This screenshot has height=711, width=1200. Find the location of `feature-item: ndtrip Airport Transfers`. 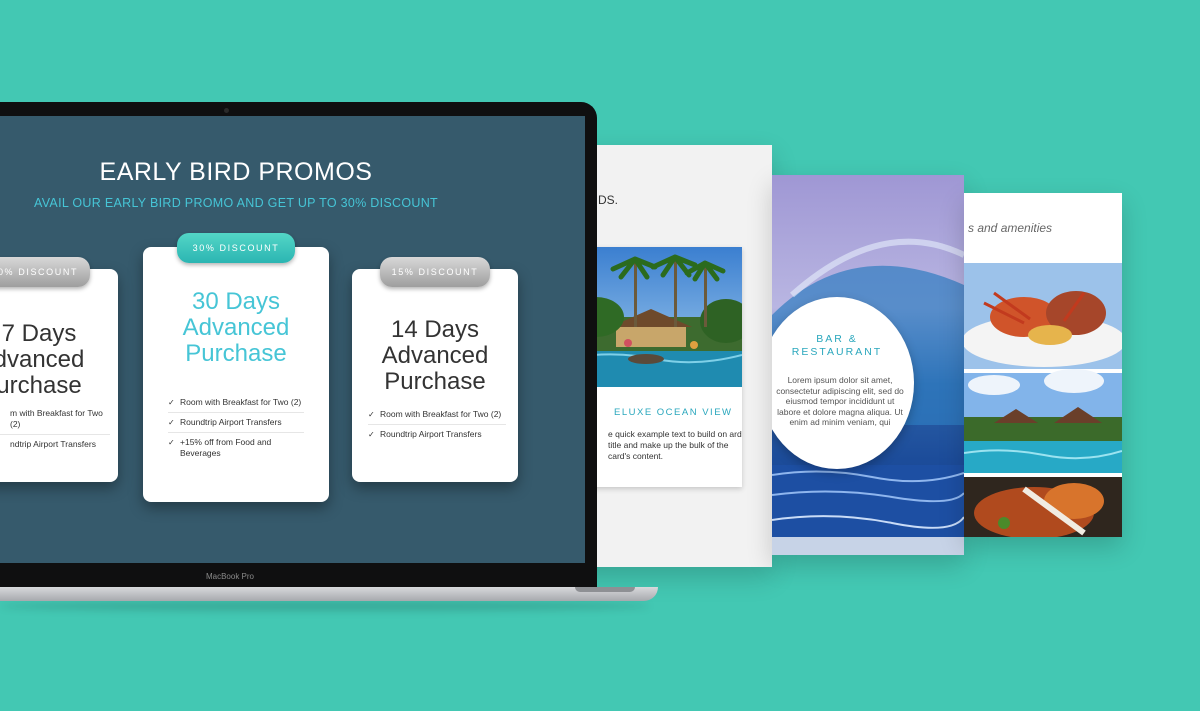

feature-item: ndtrip Airport Transfers is located at coordinates (55, 444).